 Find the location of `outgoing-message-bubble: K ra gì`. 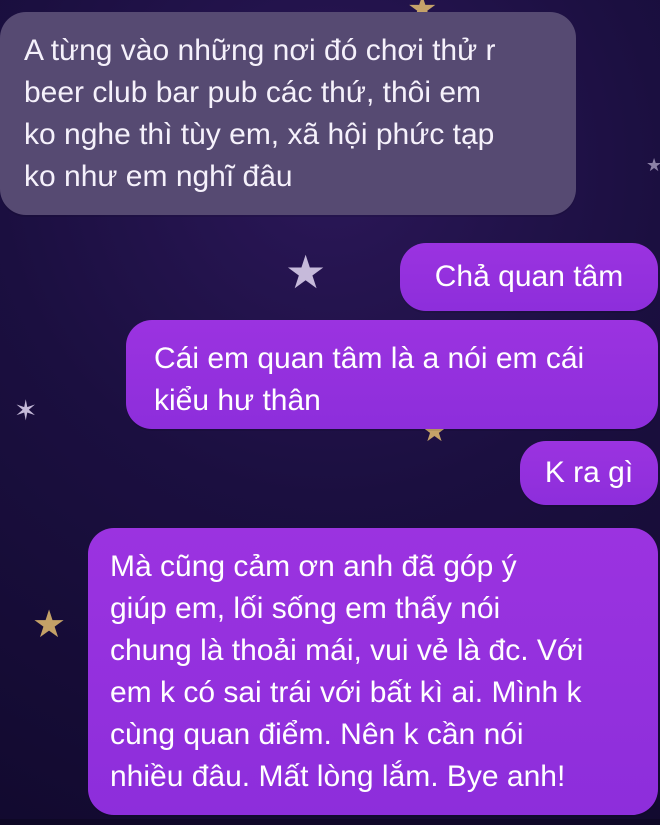

outgoing-message-bubble: K ra gì is located at coordinates (589, 473).